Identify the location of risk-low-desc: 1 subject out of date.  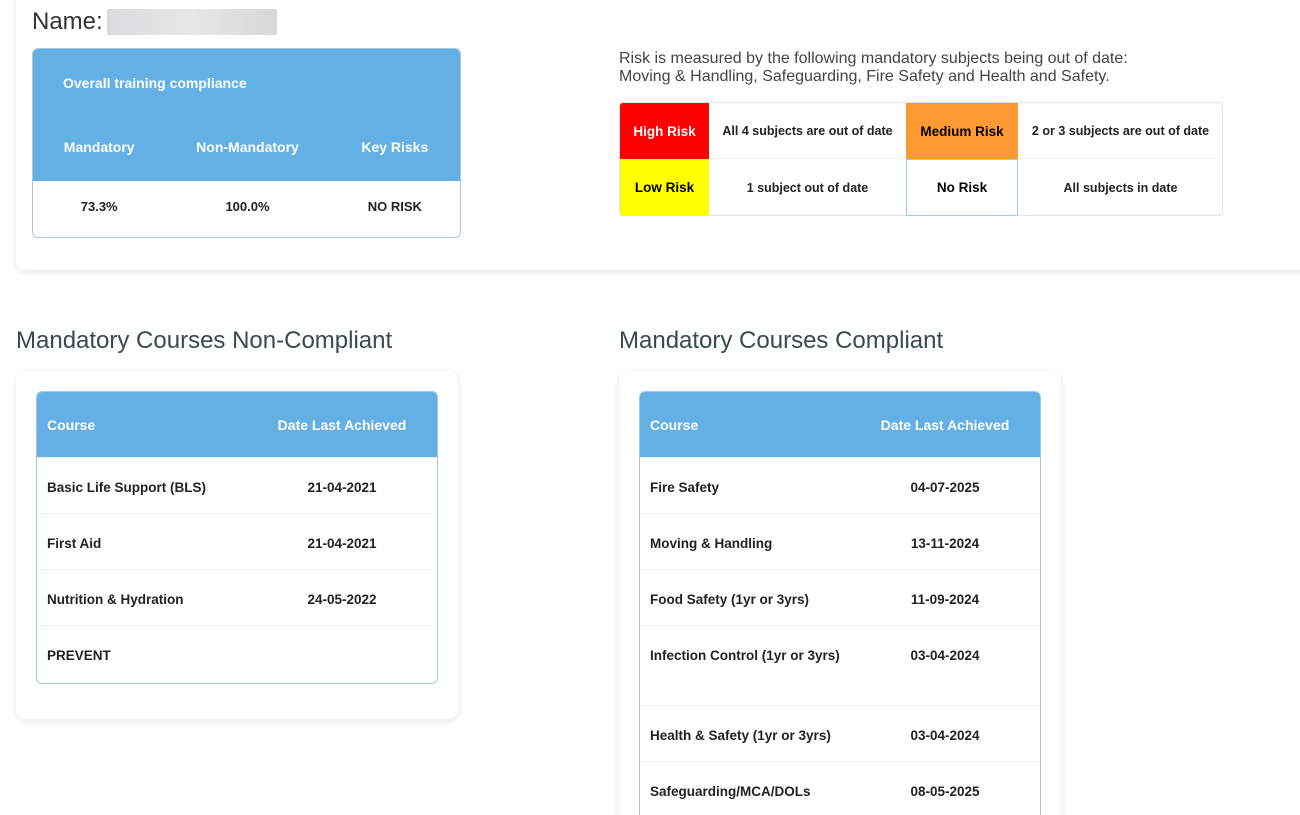
(807, 187).